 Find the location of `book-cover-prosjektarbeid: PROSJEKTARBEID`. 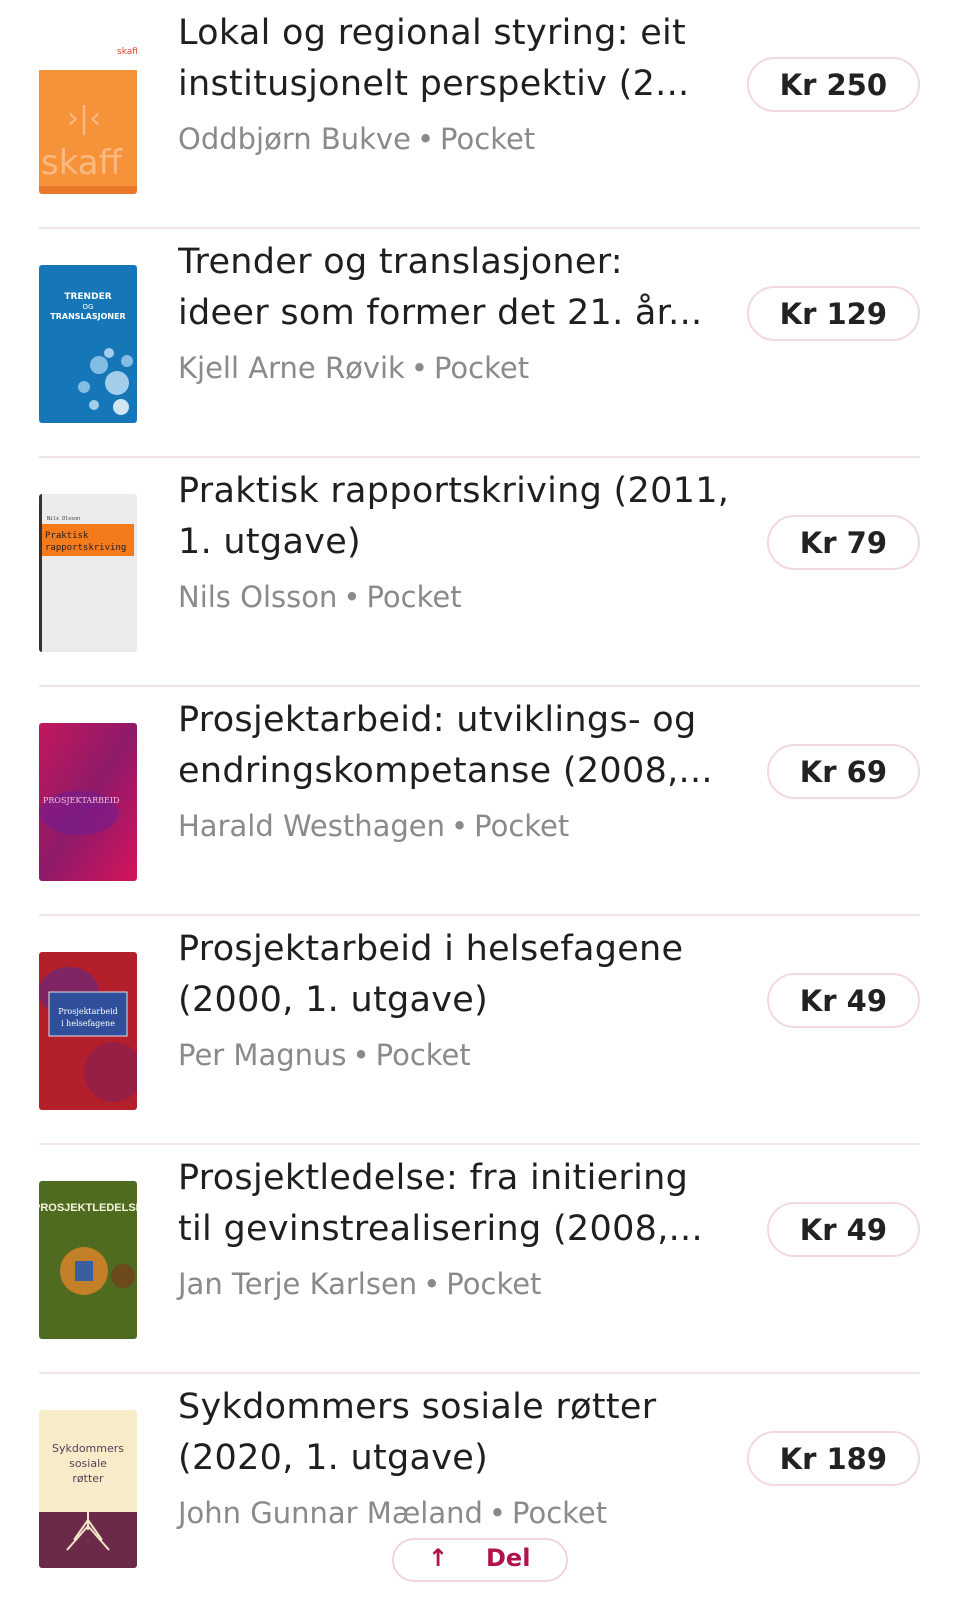

book-cover-prosjektarbeid: PROSJEKTARBEID is located at coordinates (88, 802).